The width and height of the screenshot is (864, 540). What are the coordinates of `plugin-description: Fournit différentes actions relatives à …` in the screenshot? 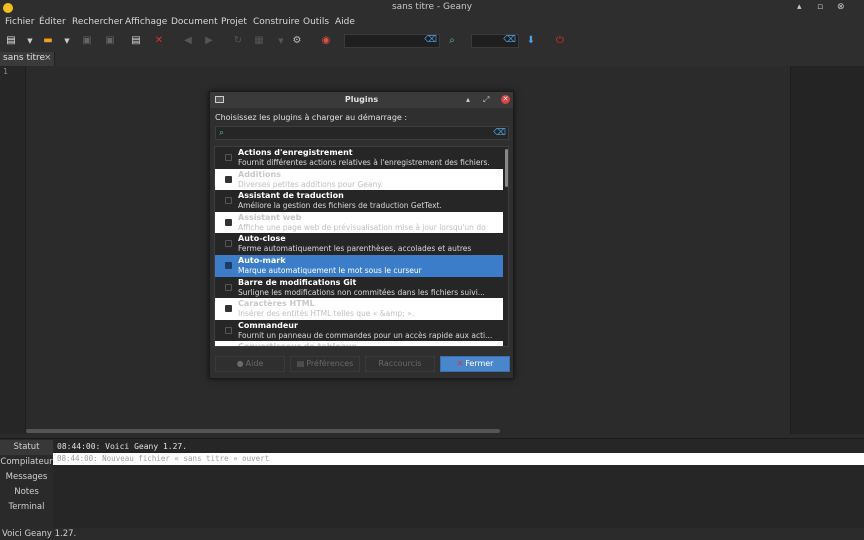 It's located at (364, 162).